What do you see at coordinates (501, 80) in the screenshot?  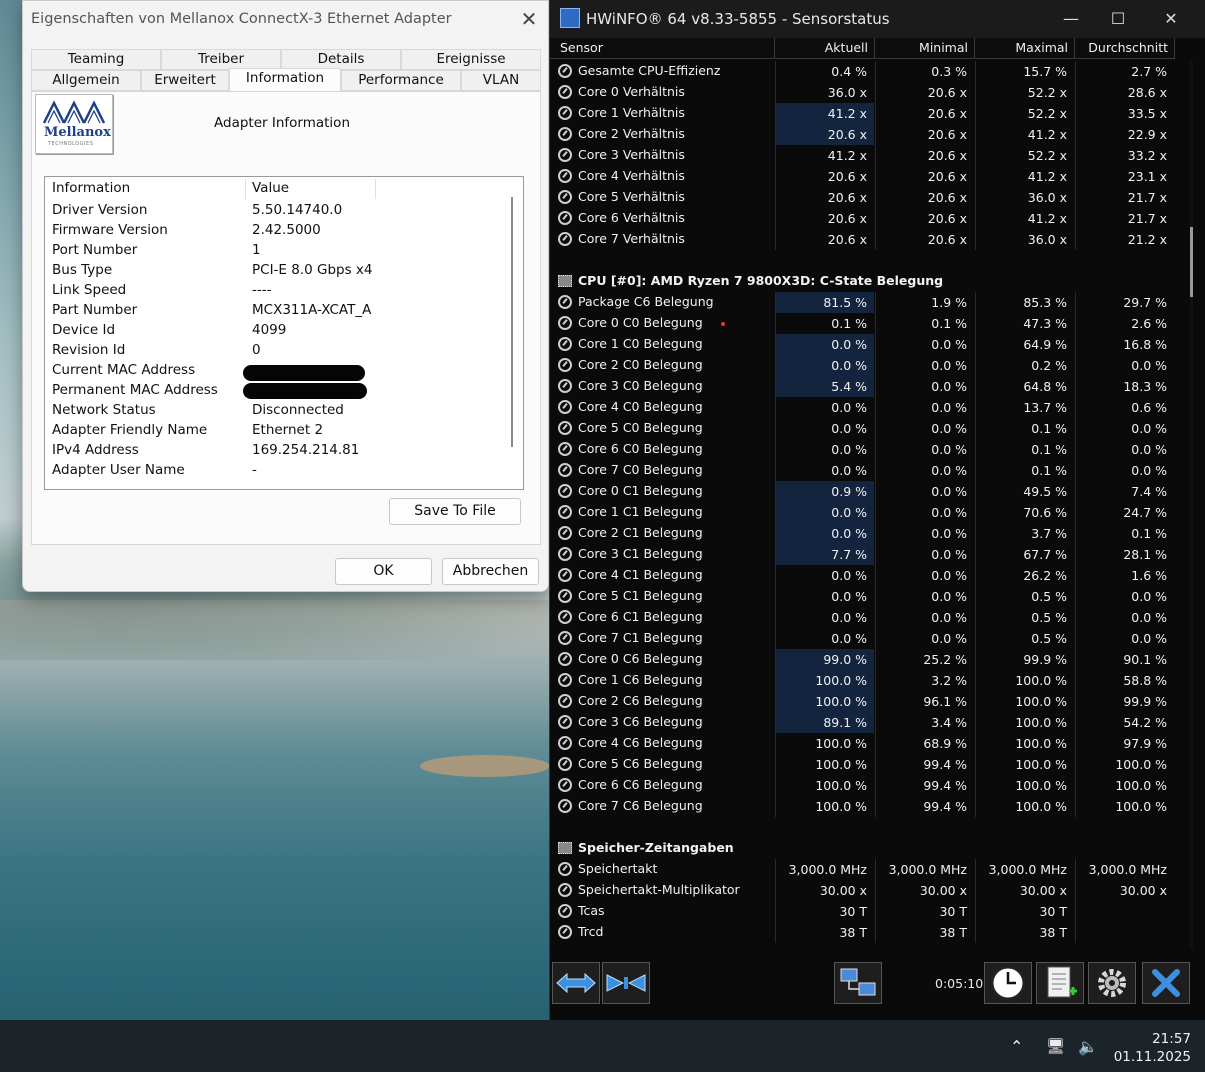 I see `tab-vlan: VLAN` at bounding box center [501, 80].